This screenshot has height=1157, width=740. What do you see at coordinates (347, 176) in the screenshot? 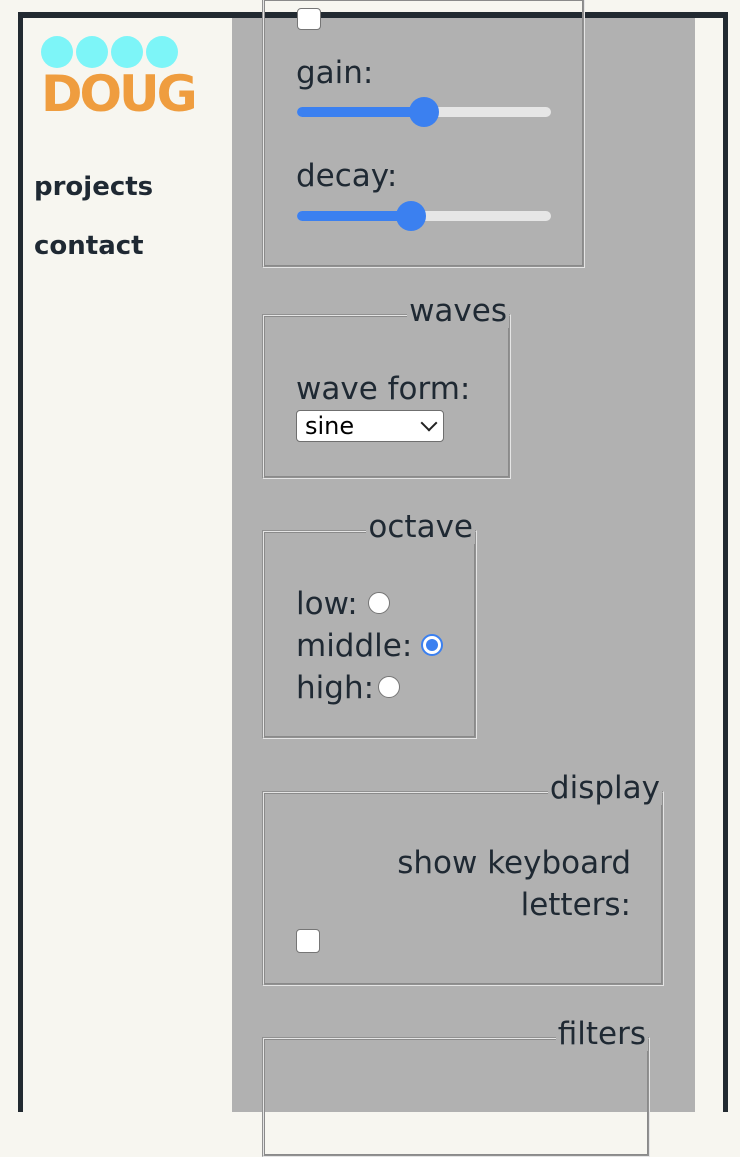
I see `decay-label: decay:` at bounding box center [347, 176].